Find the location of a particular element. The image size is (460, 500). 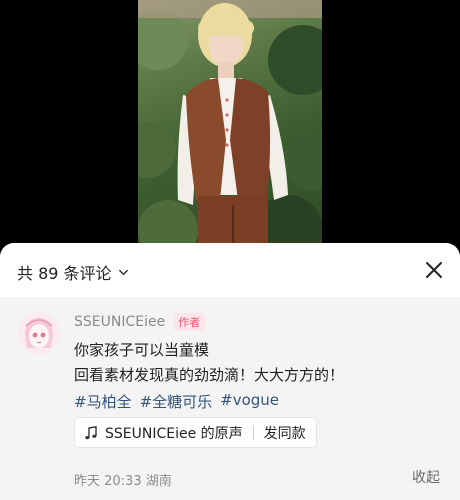

avatar is located at coordinates (39, 333).